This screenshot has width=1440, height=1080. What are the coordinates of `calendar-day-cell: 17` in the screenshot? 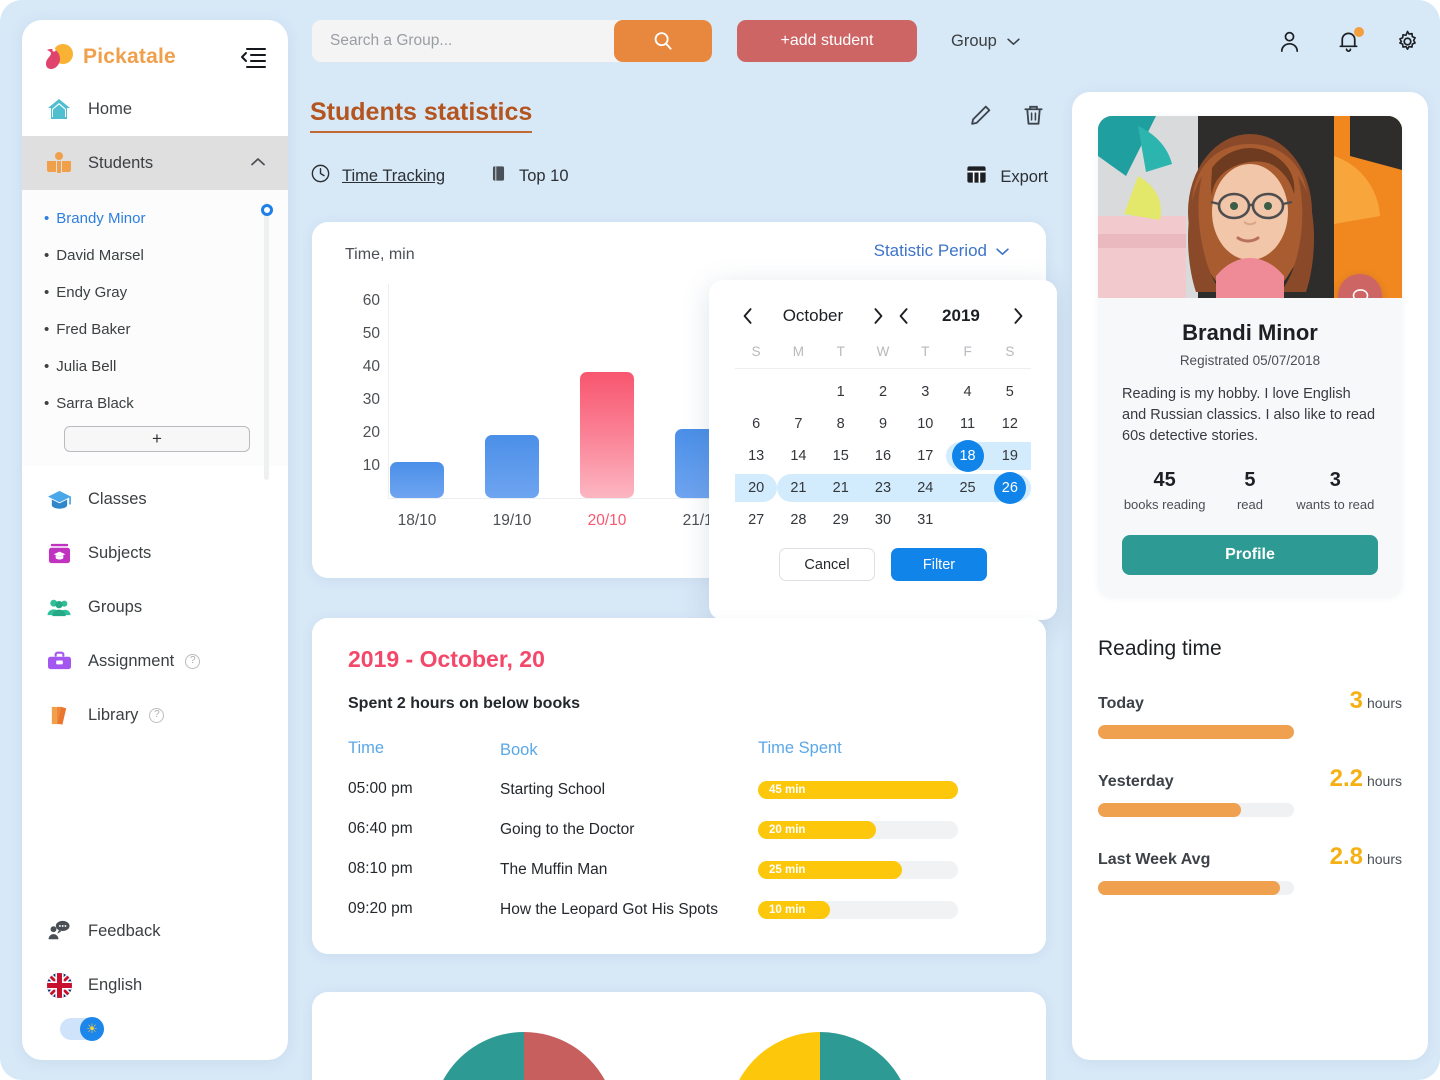 It's located at (925, 456).